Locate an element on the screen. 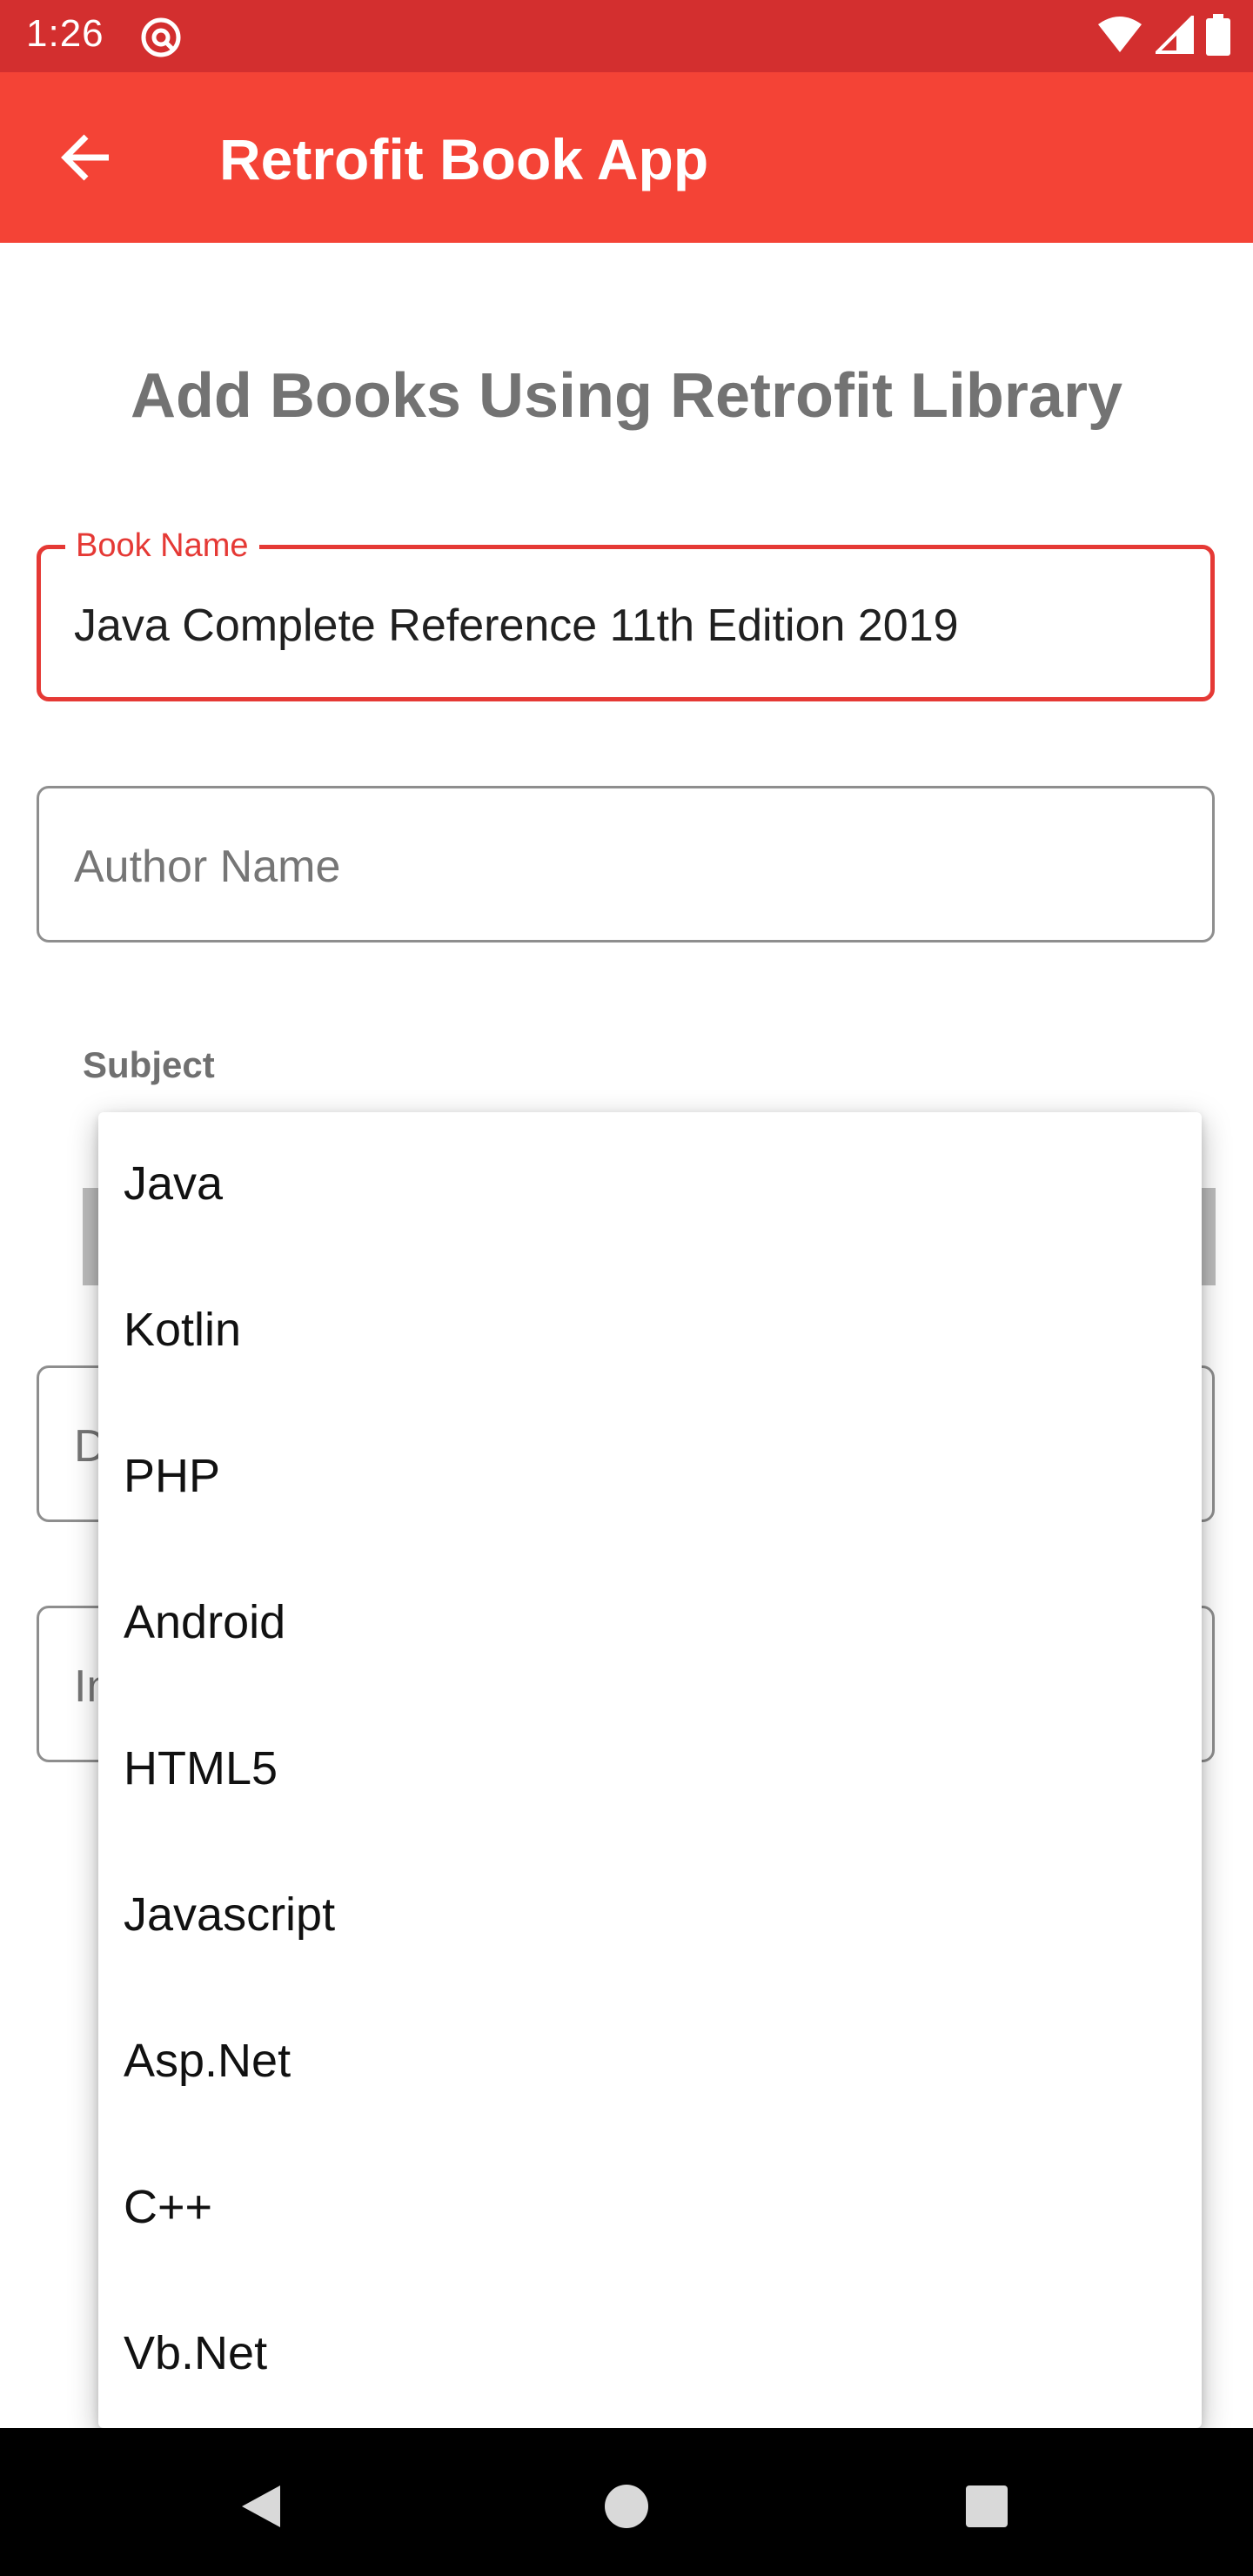 The height and width of the screenshot is (2576, 1253). author-name-field: Author Name is located at coordinates (626, 864).